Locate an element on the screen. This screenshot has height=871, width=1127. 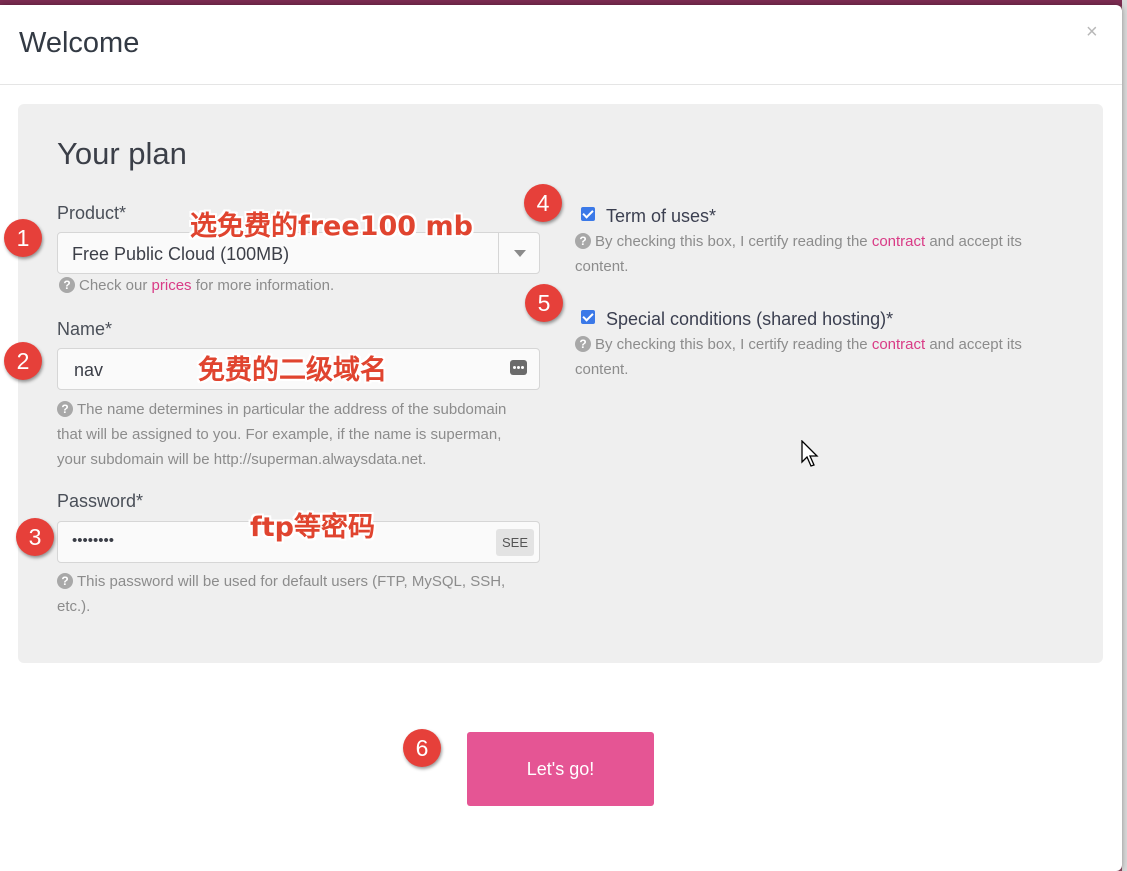
name-label: Name* is located at coordinates (85, 329).